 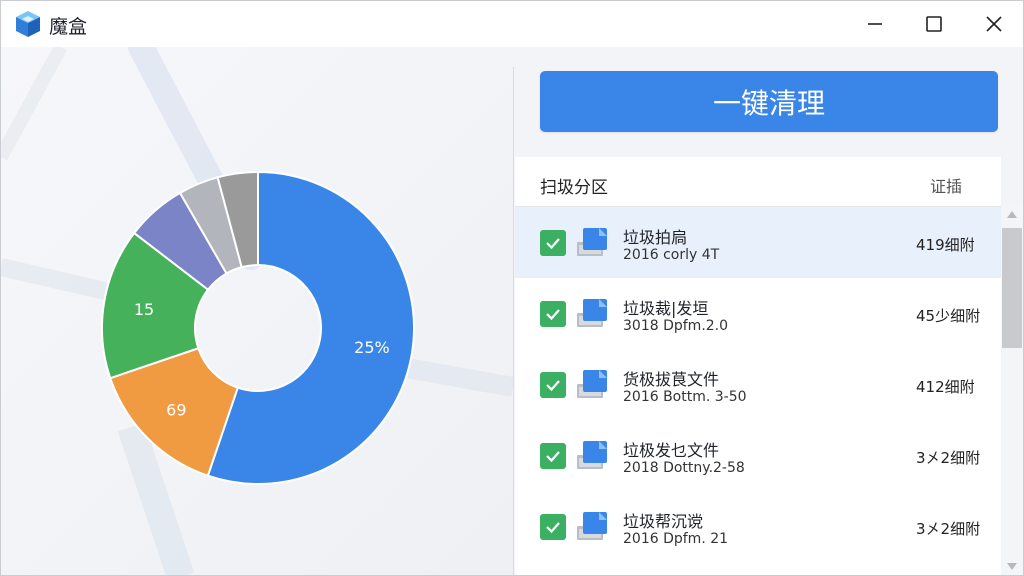 I want to click on scroll-up-arrow-icon, so click(x=1012, y=215).